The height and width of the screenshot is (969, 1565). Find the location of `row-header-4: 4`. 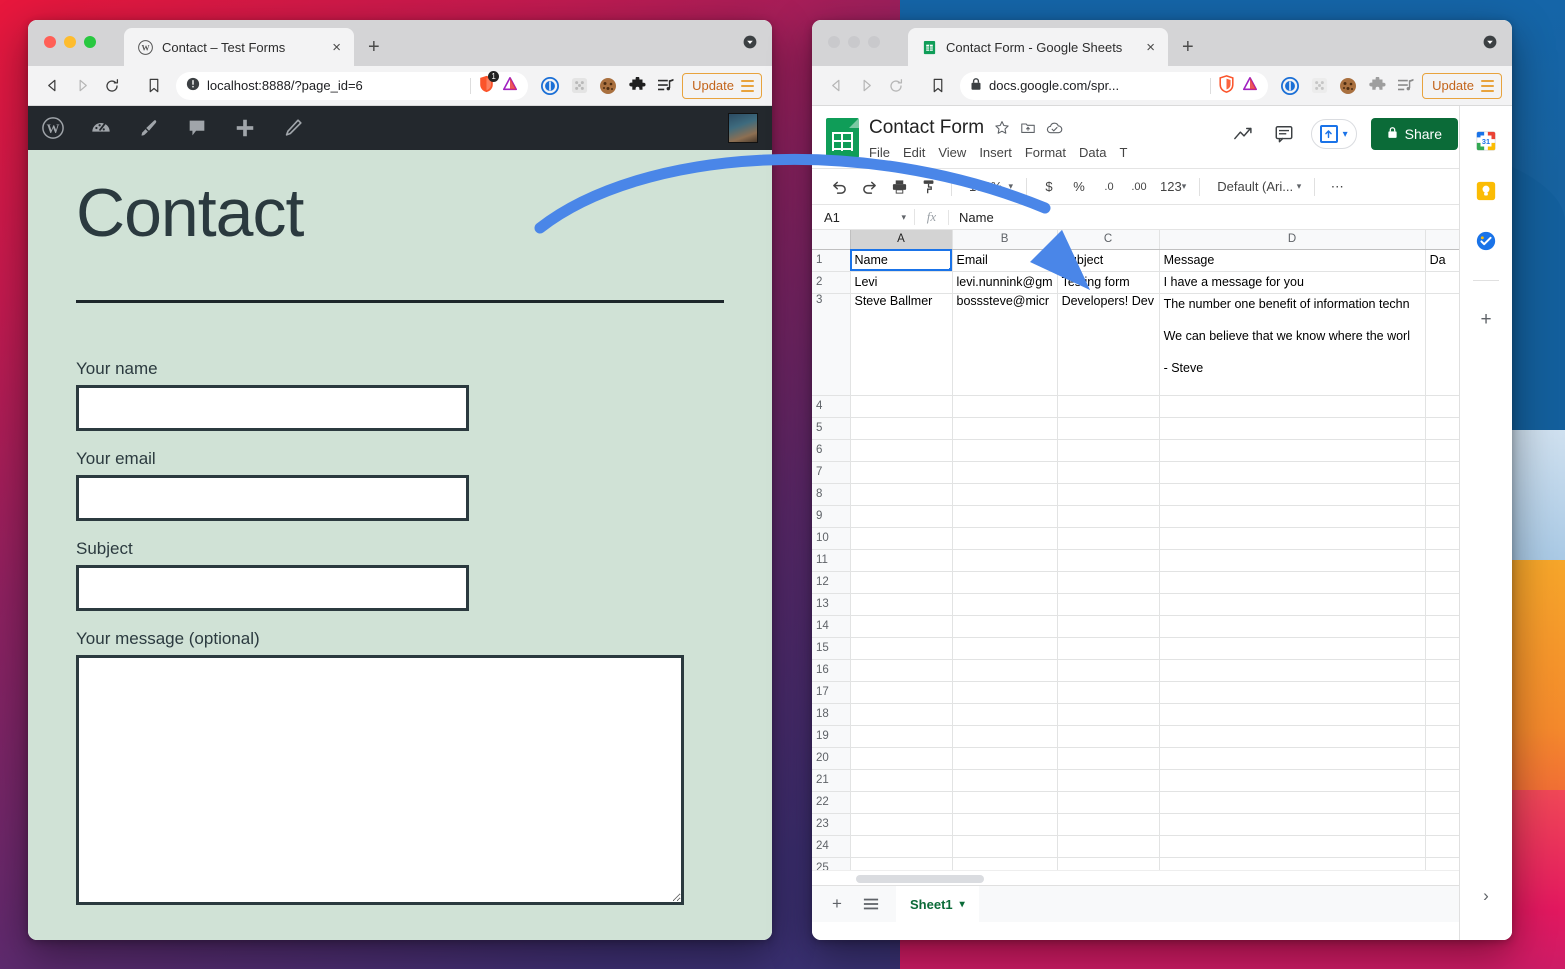

row-header-4: 4 is located at coordinates (831, 406).